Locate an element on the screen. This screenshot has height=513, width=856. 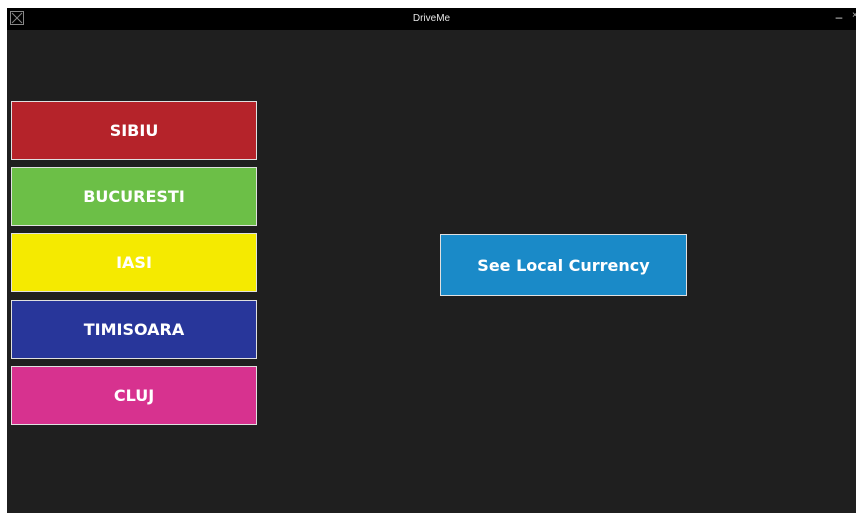
close-button: × is located at coordinates (854, 18).